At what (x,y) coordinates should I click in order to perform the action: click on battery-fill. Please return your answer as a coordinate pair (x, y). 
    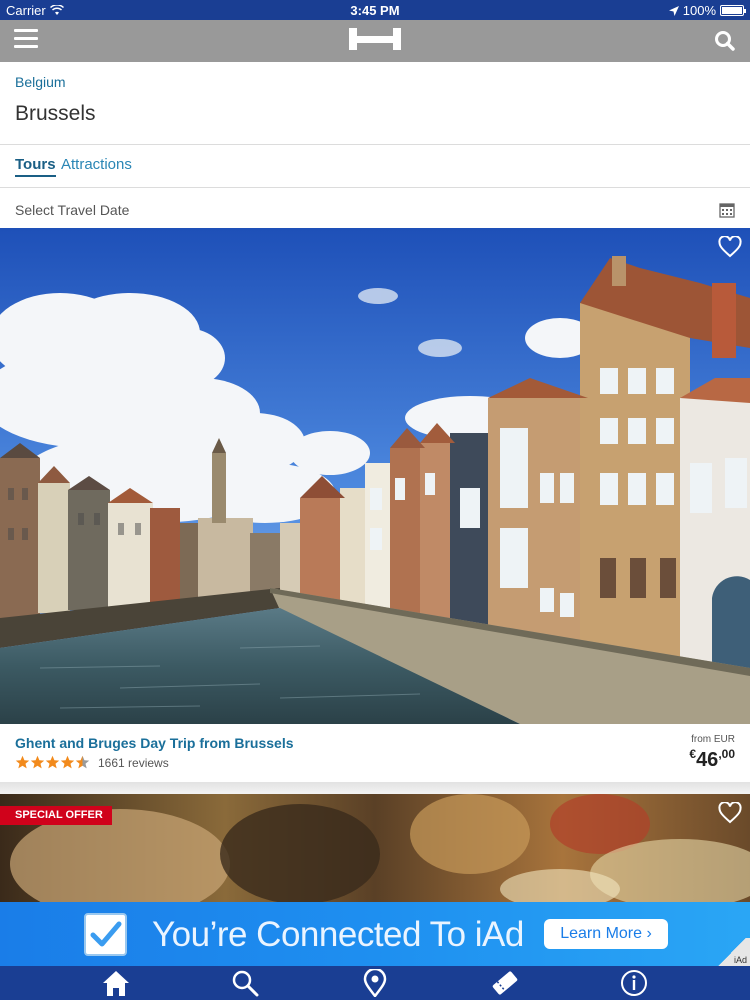
    Looking at the image, I should click on (732, 10).